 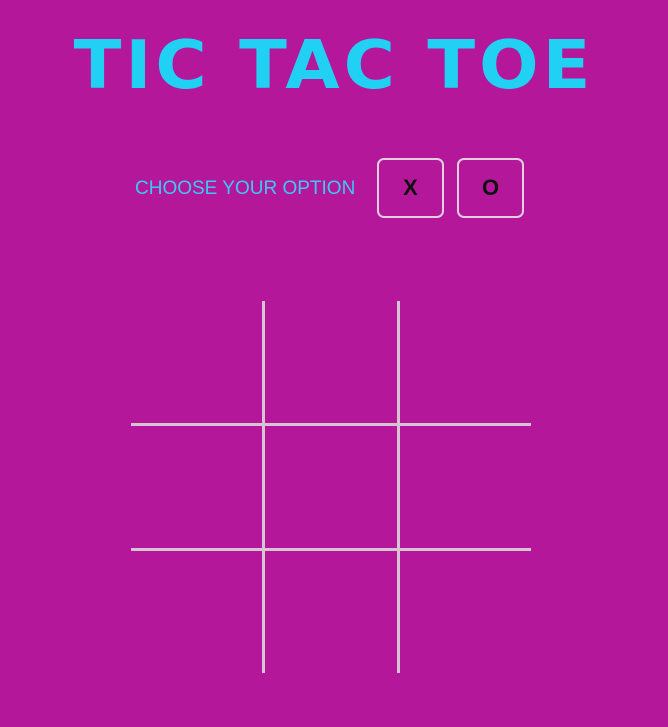 I want to click on choose-option-label: CHOOSE YOUR OPTION, so click(x=245, y=188).